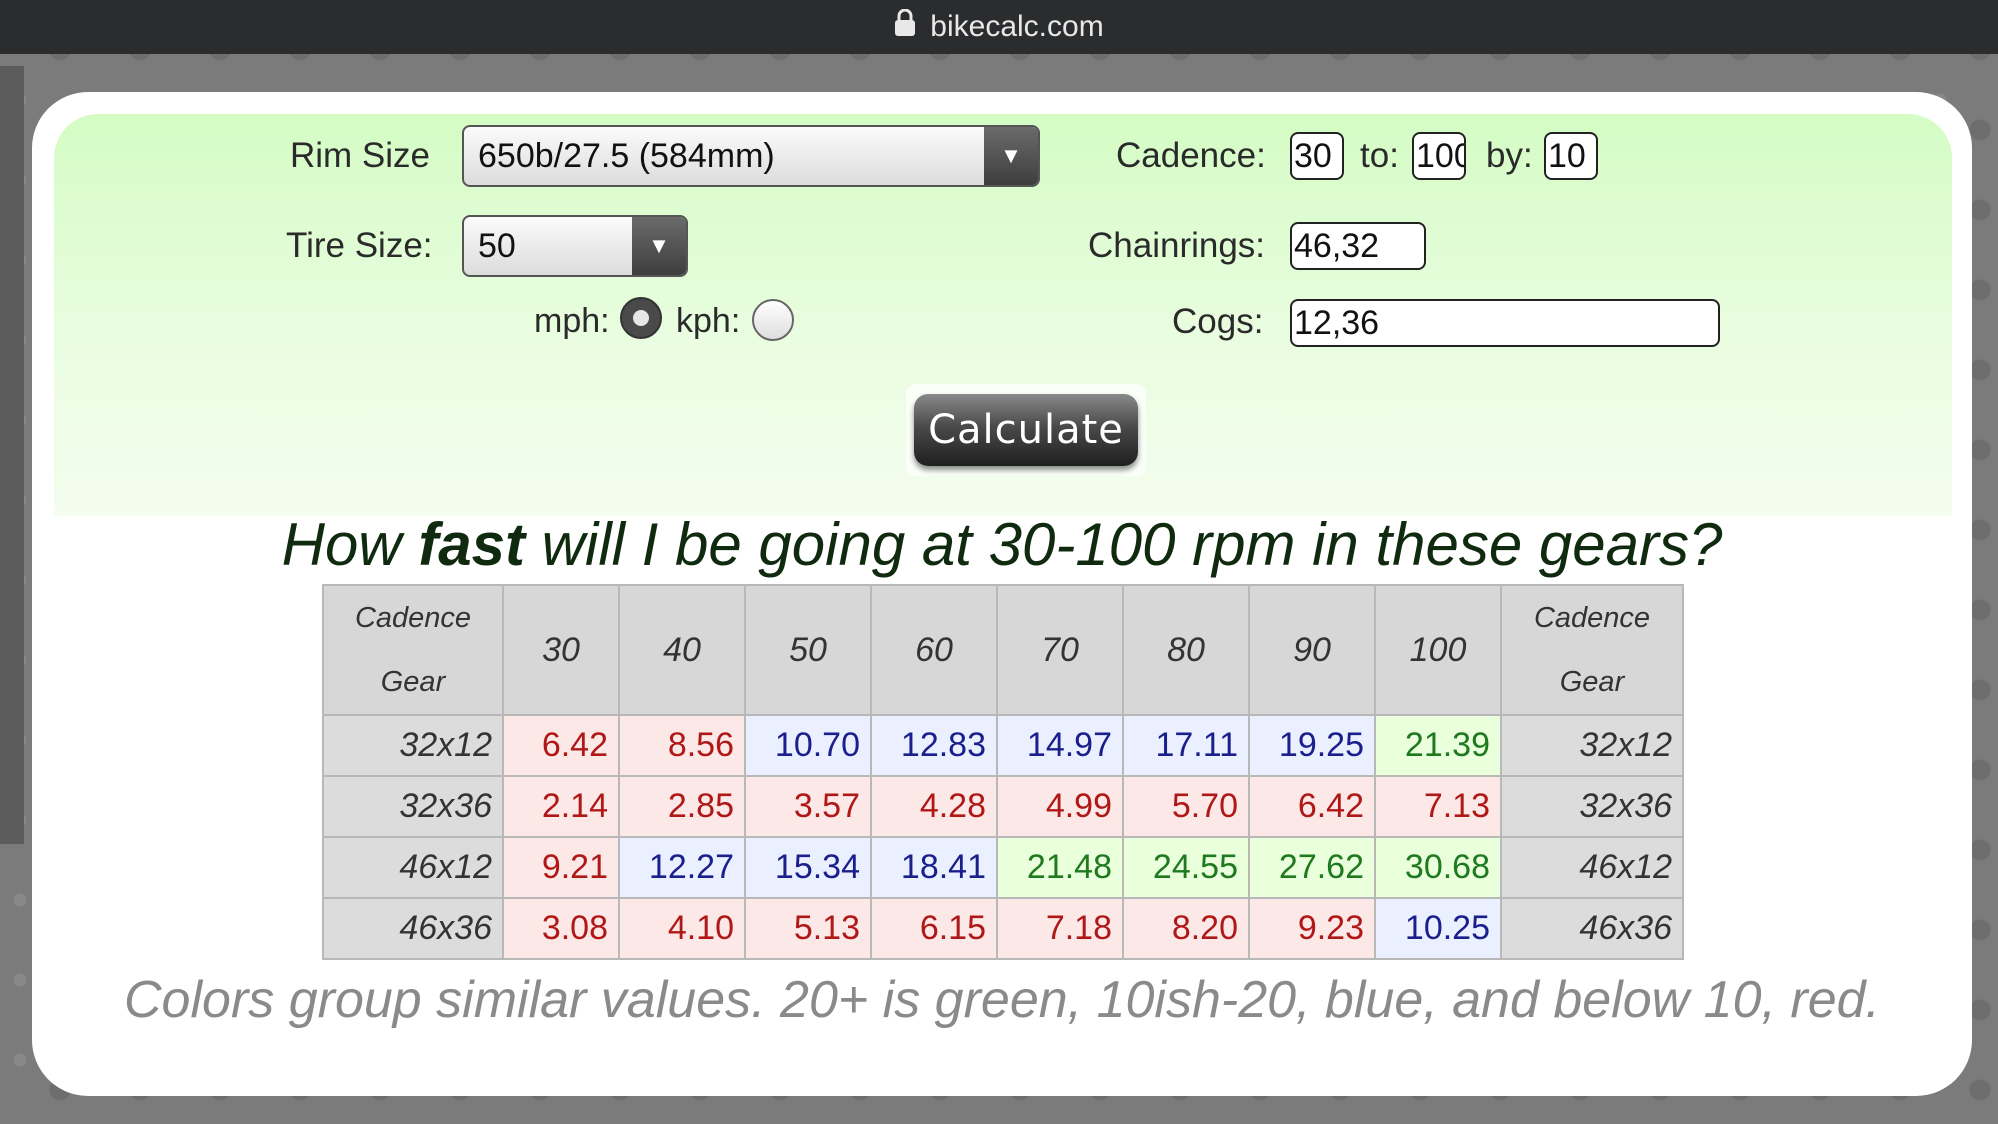 This screenshot has height=1124, width=1998. I want to click on mph-radio, so click(641, 318).